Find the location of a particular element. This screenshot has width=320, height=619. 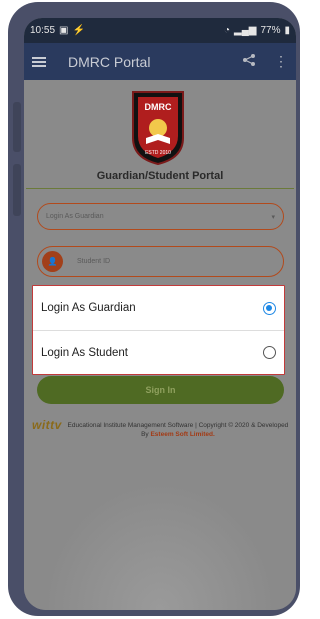

status-time: 10:55 is located at coordinates (43, 30).